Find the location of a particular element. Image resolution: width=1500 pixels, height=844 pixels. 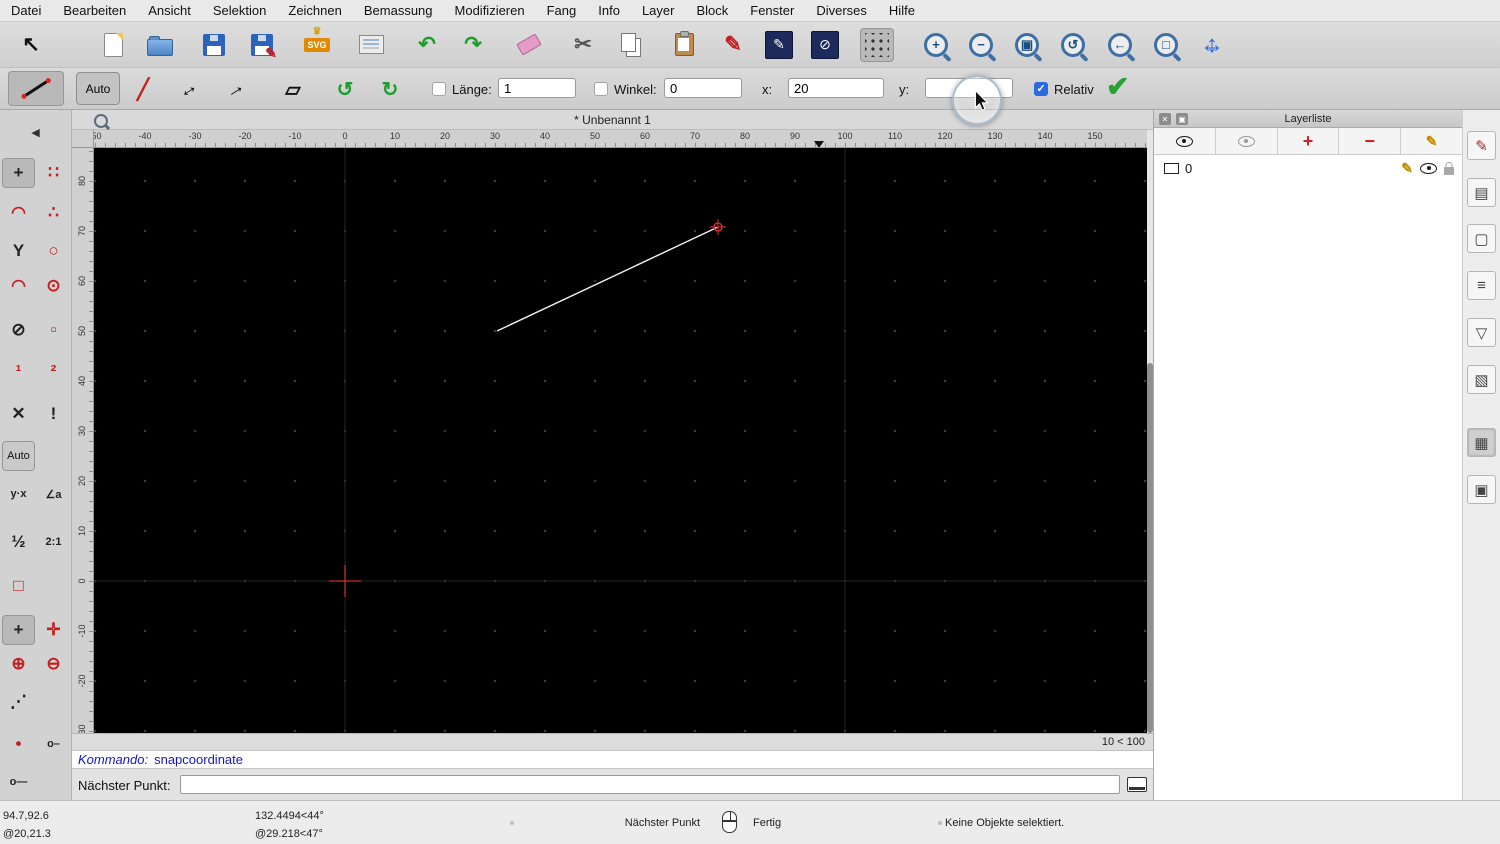

snap-middle-icon: ○ is located at coordinates (53, 251).